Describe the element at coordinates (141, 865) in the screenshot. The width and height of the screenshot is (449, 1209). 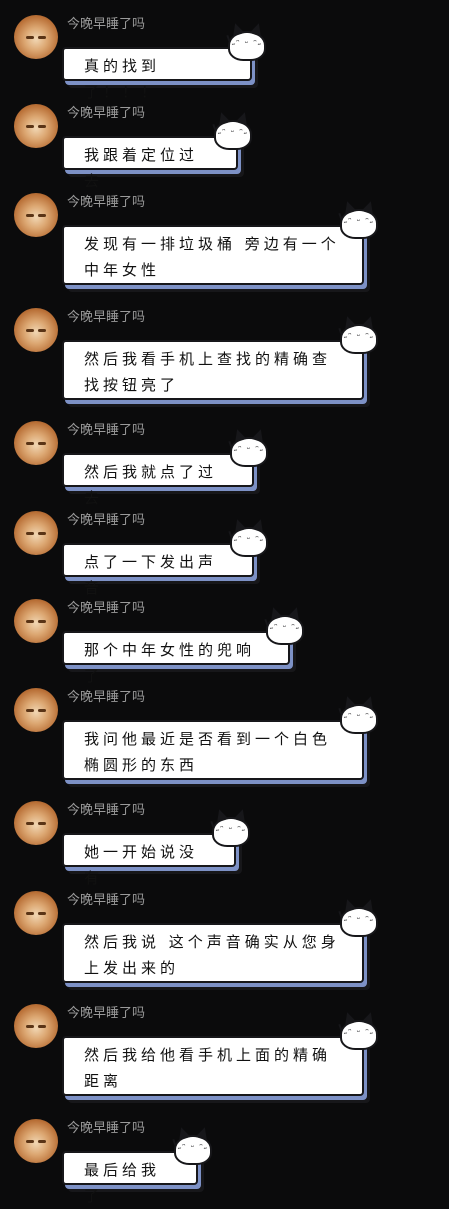
I see `message-text: 她一开始说没有` at that location.